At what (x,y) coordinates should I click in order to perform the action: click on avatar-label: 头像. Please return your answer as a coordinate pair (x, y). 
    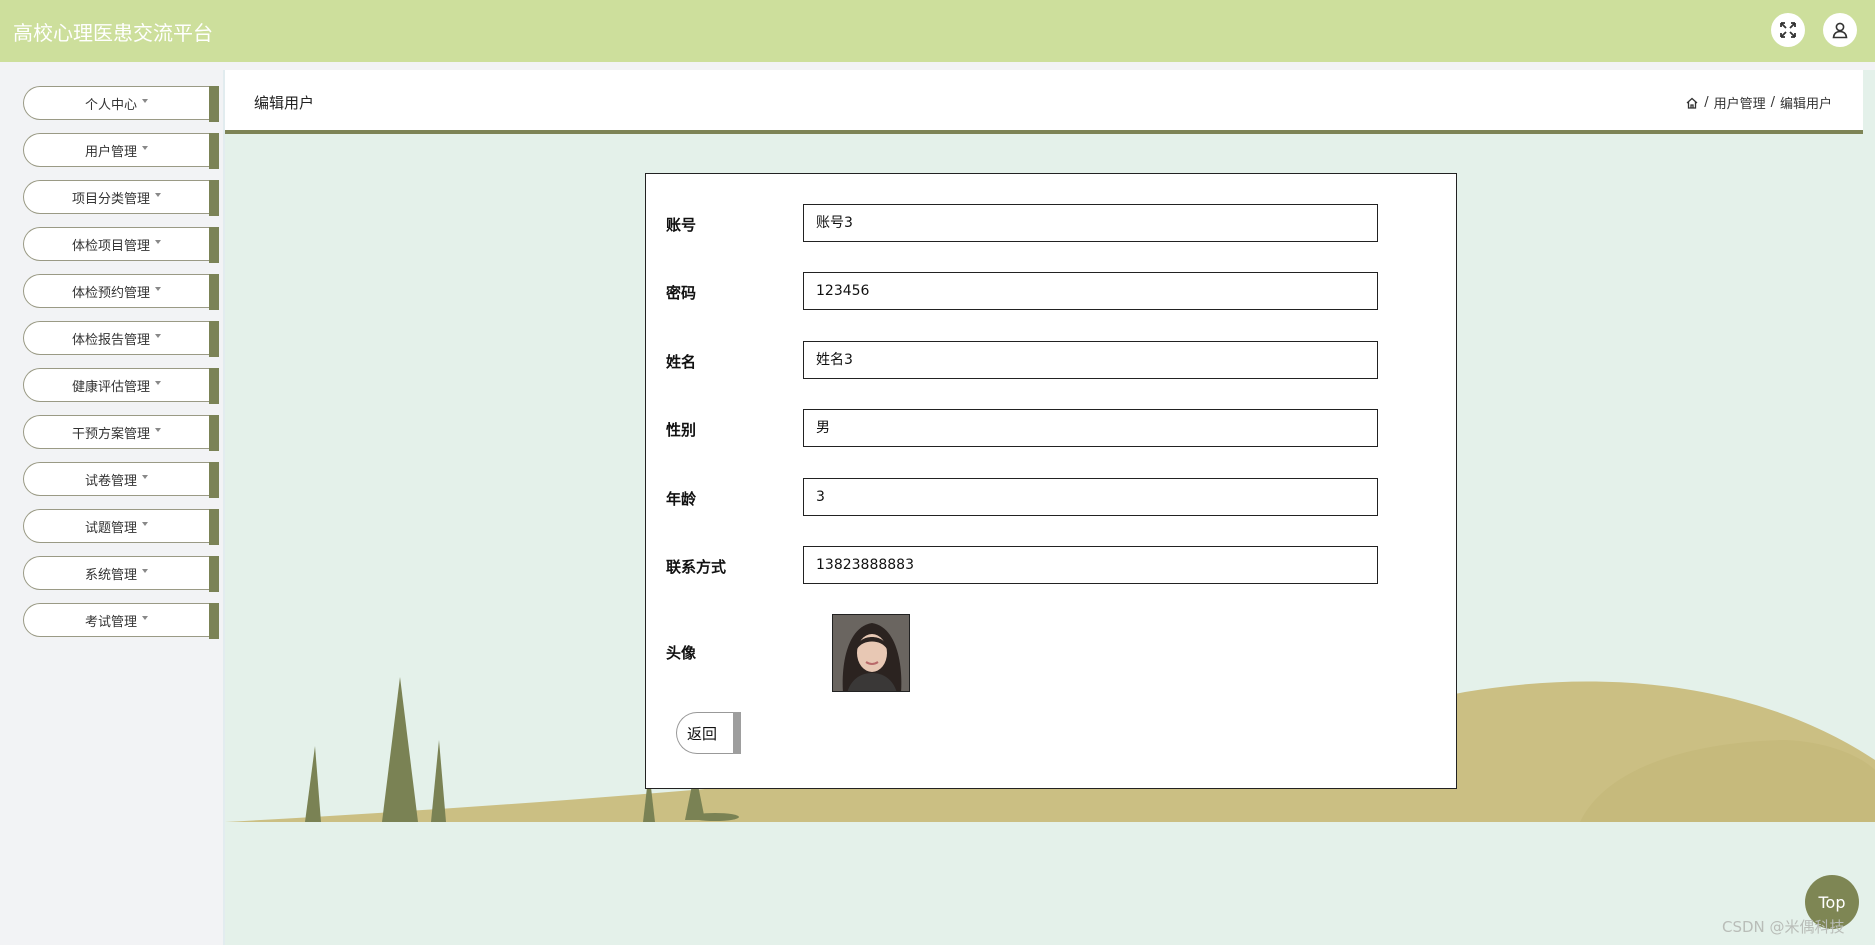
    Looking at the image, I should click on (681, 653).